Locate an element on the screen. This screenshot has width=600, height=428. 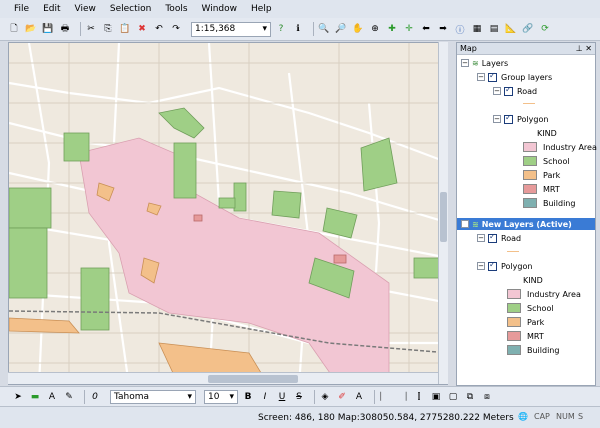
vertical-scrollbar is located at coordinates (443, 213).